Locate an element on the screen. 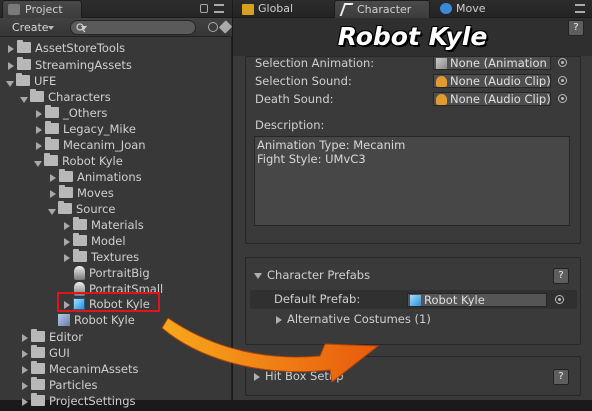  project-tab-bar: Project is located at coordinates (116, 9).